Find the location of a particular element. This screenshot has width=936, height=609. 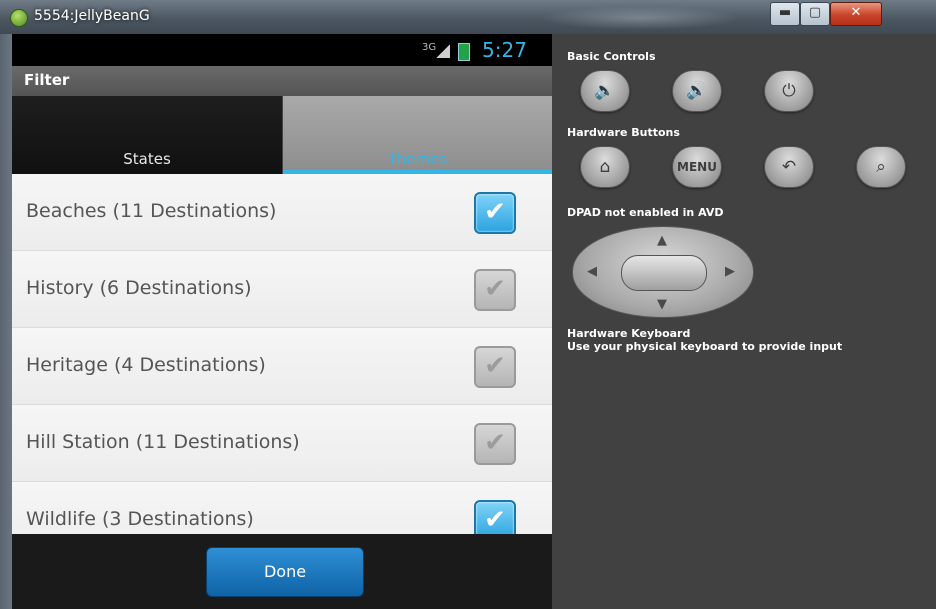

window-title: 5554:JellyBeanG is located at coordinates (92, 16).